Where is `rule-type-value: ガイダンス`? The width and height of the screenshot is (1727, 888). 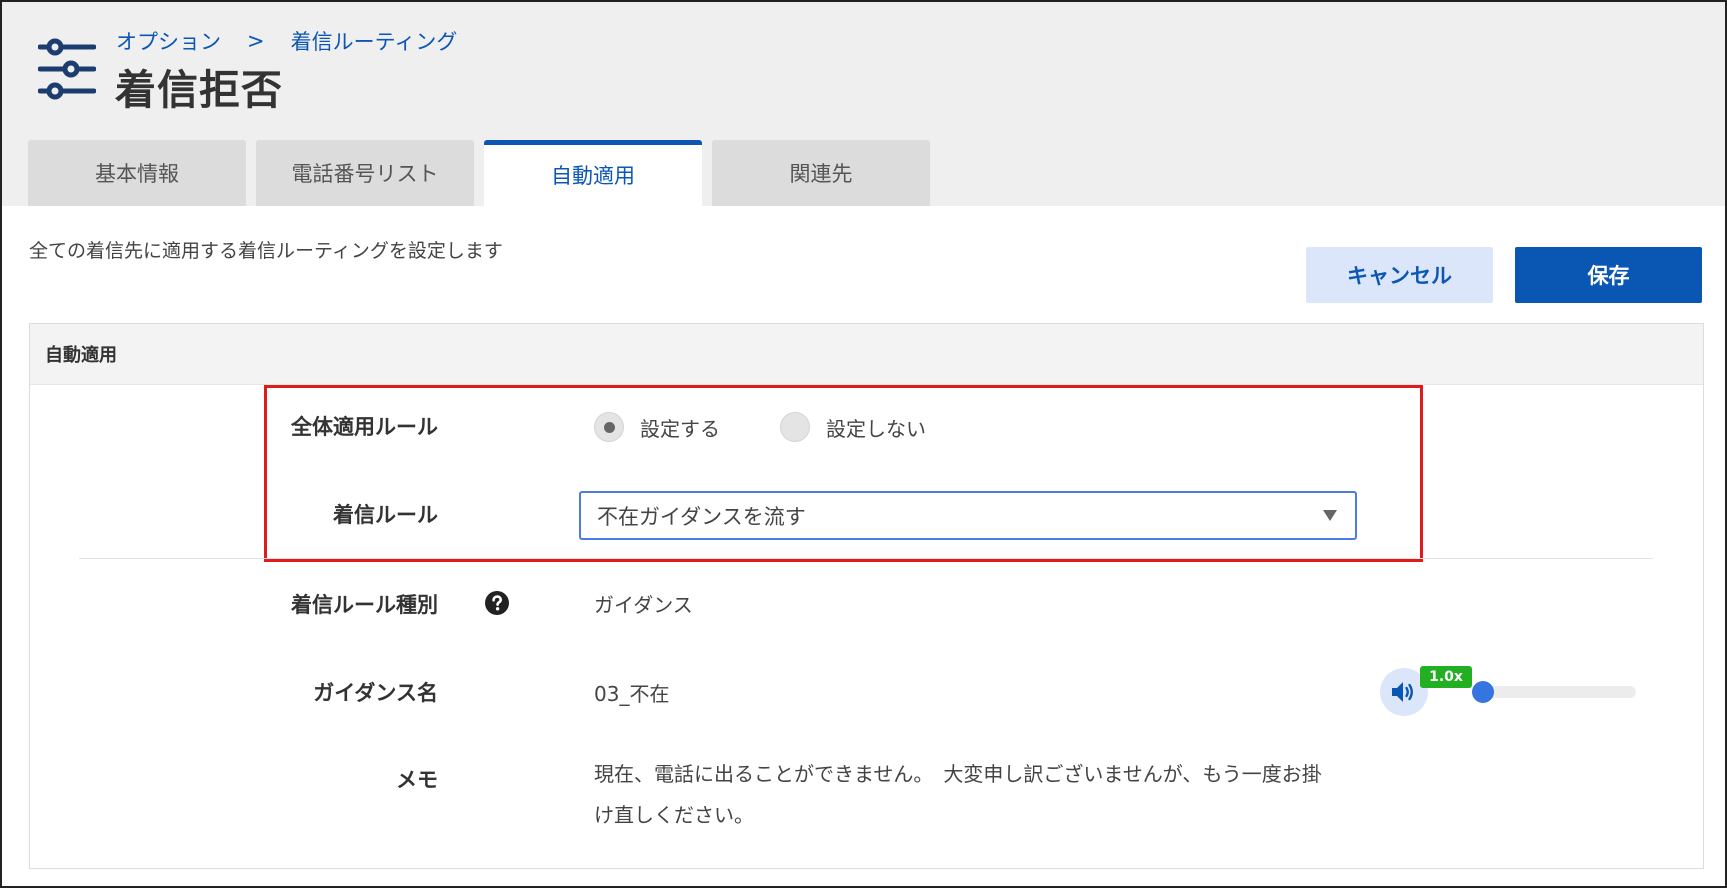 rule-type-value: ガイダンス is located at coordinates (643, 605).